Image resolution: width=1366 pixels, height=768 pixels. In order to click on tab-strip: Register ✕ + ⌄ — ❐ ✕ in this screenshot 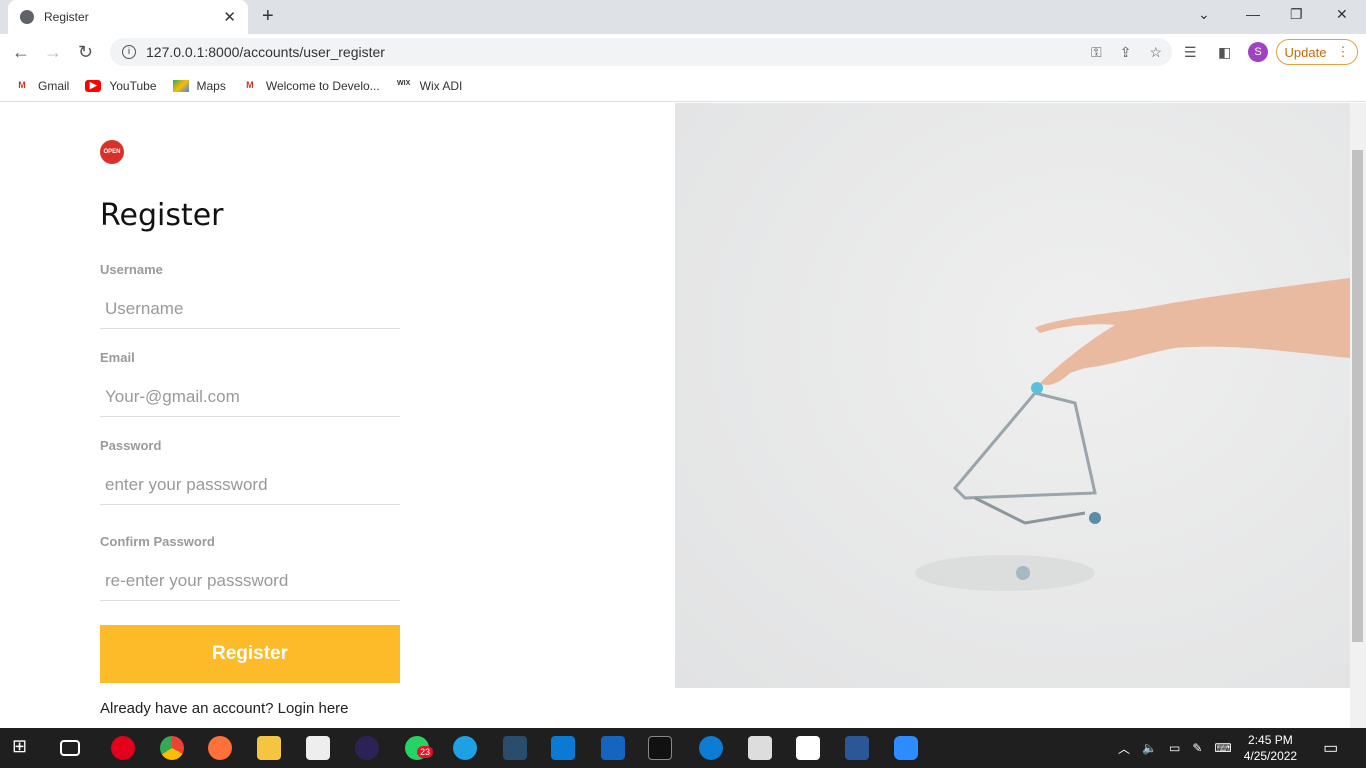, I will do `click(683, 17)`.